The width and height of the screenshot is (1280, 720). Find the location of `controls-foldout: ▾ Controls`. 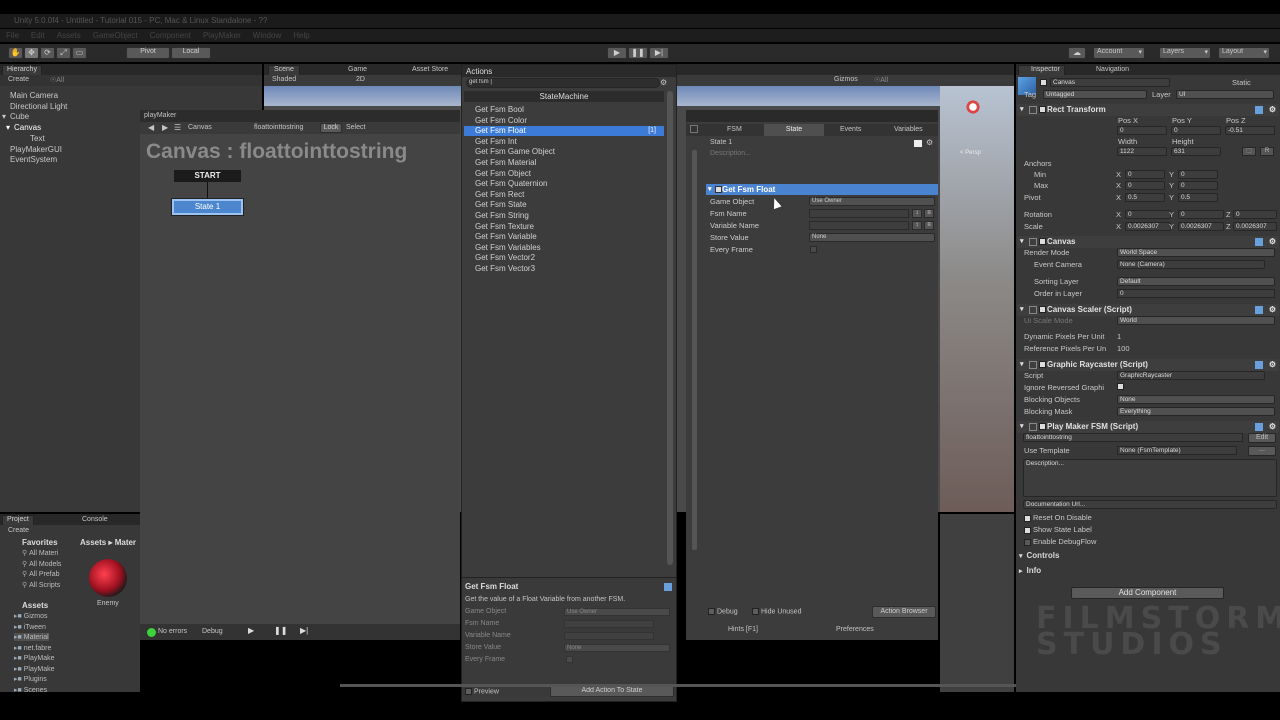

controls-foldout: ▾ Controls is located at coordinates (1039, 555).